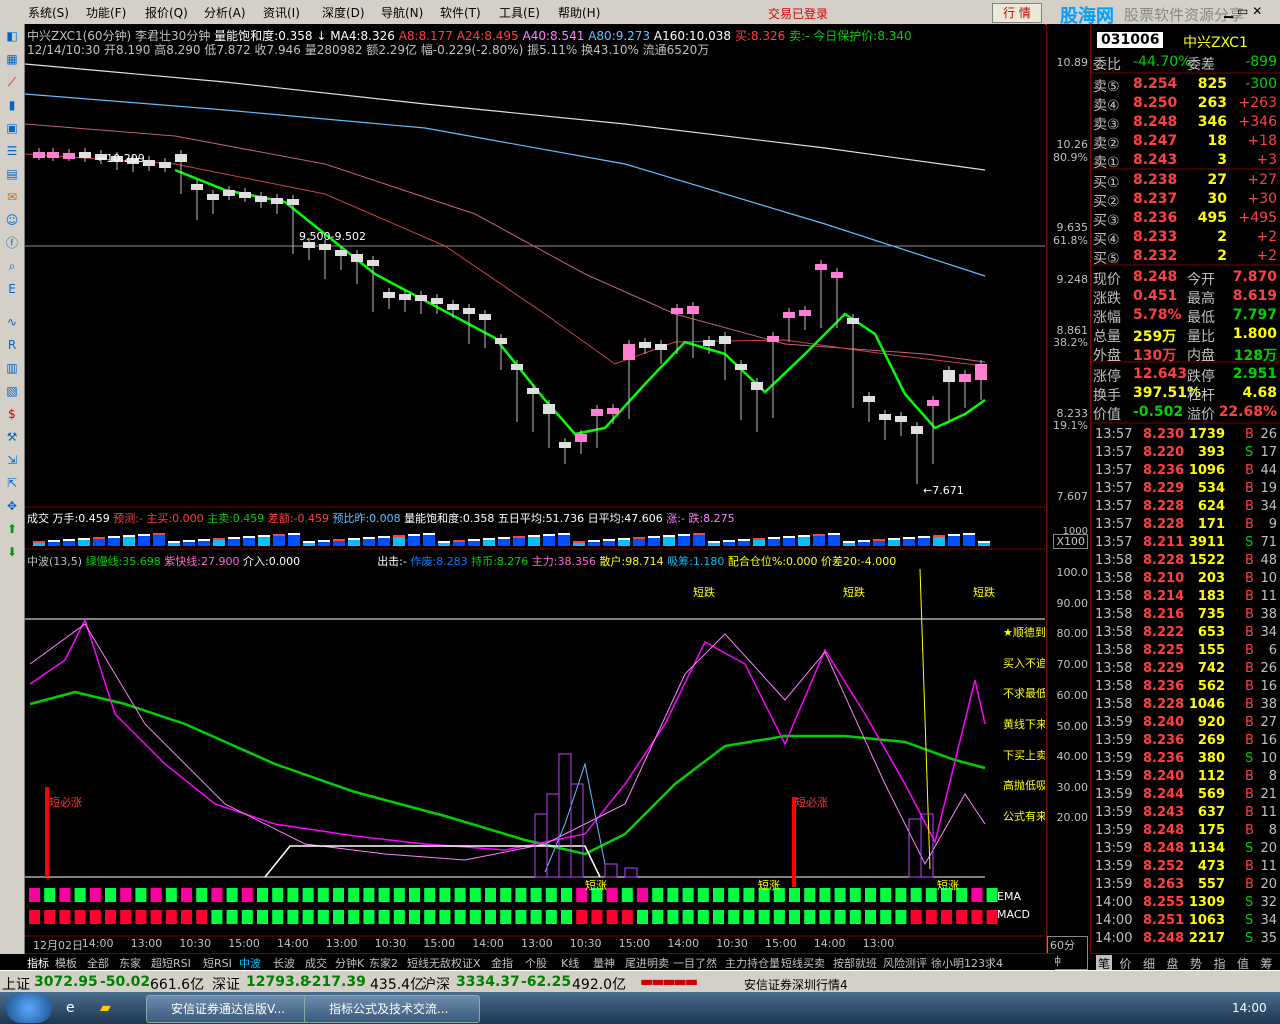  What do you see at coordinates (695, 963) in the screenshot?
I see `indicator-tab: 一目了然` at bounding box center [695, 963].